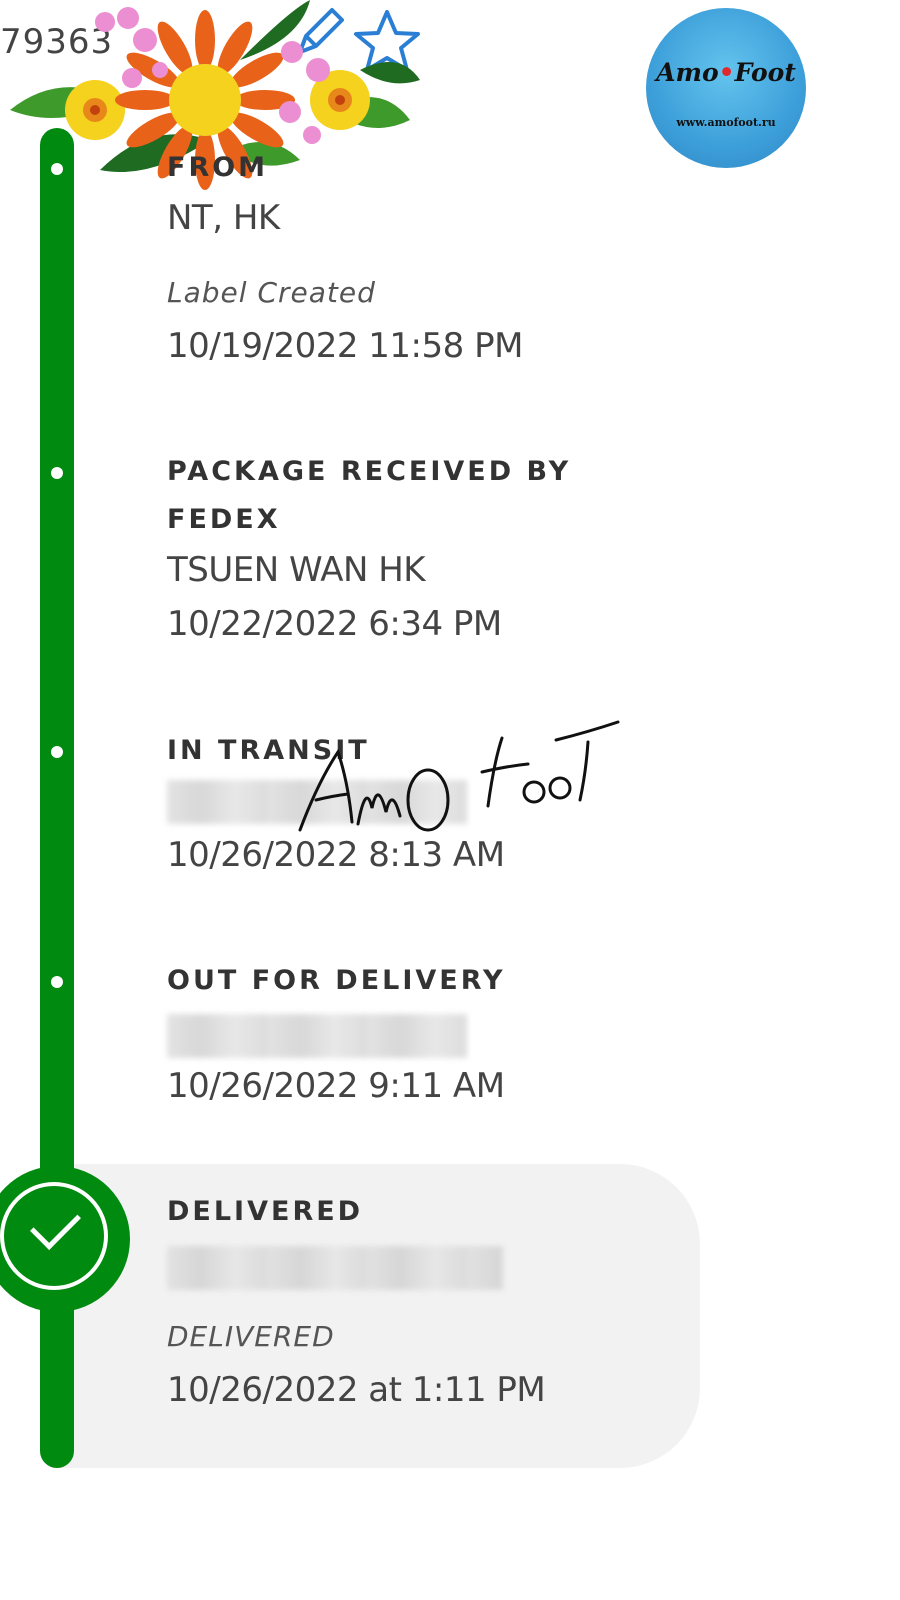 The height and width of the screenshot is (1600, 900). I want to click on event-status-label: DELIVERED, so click(251, 1336).